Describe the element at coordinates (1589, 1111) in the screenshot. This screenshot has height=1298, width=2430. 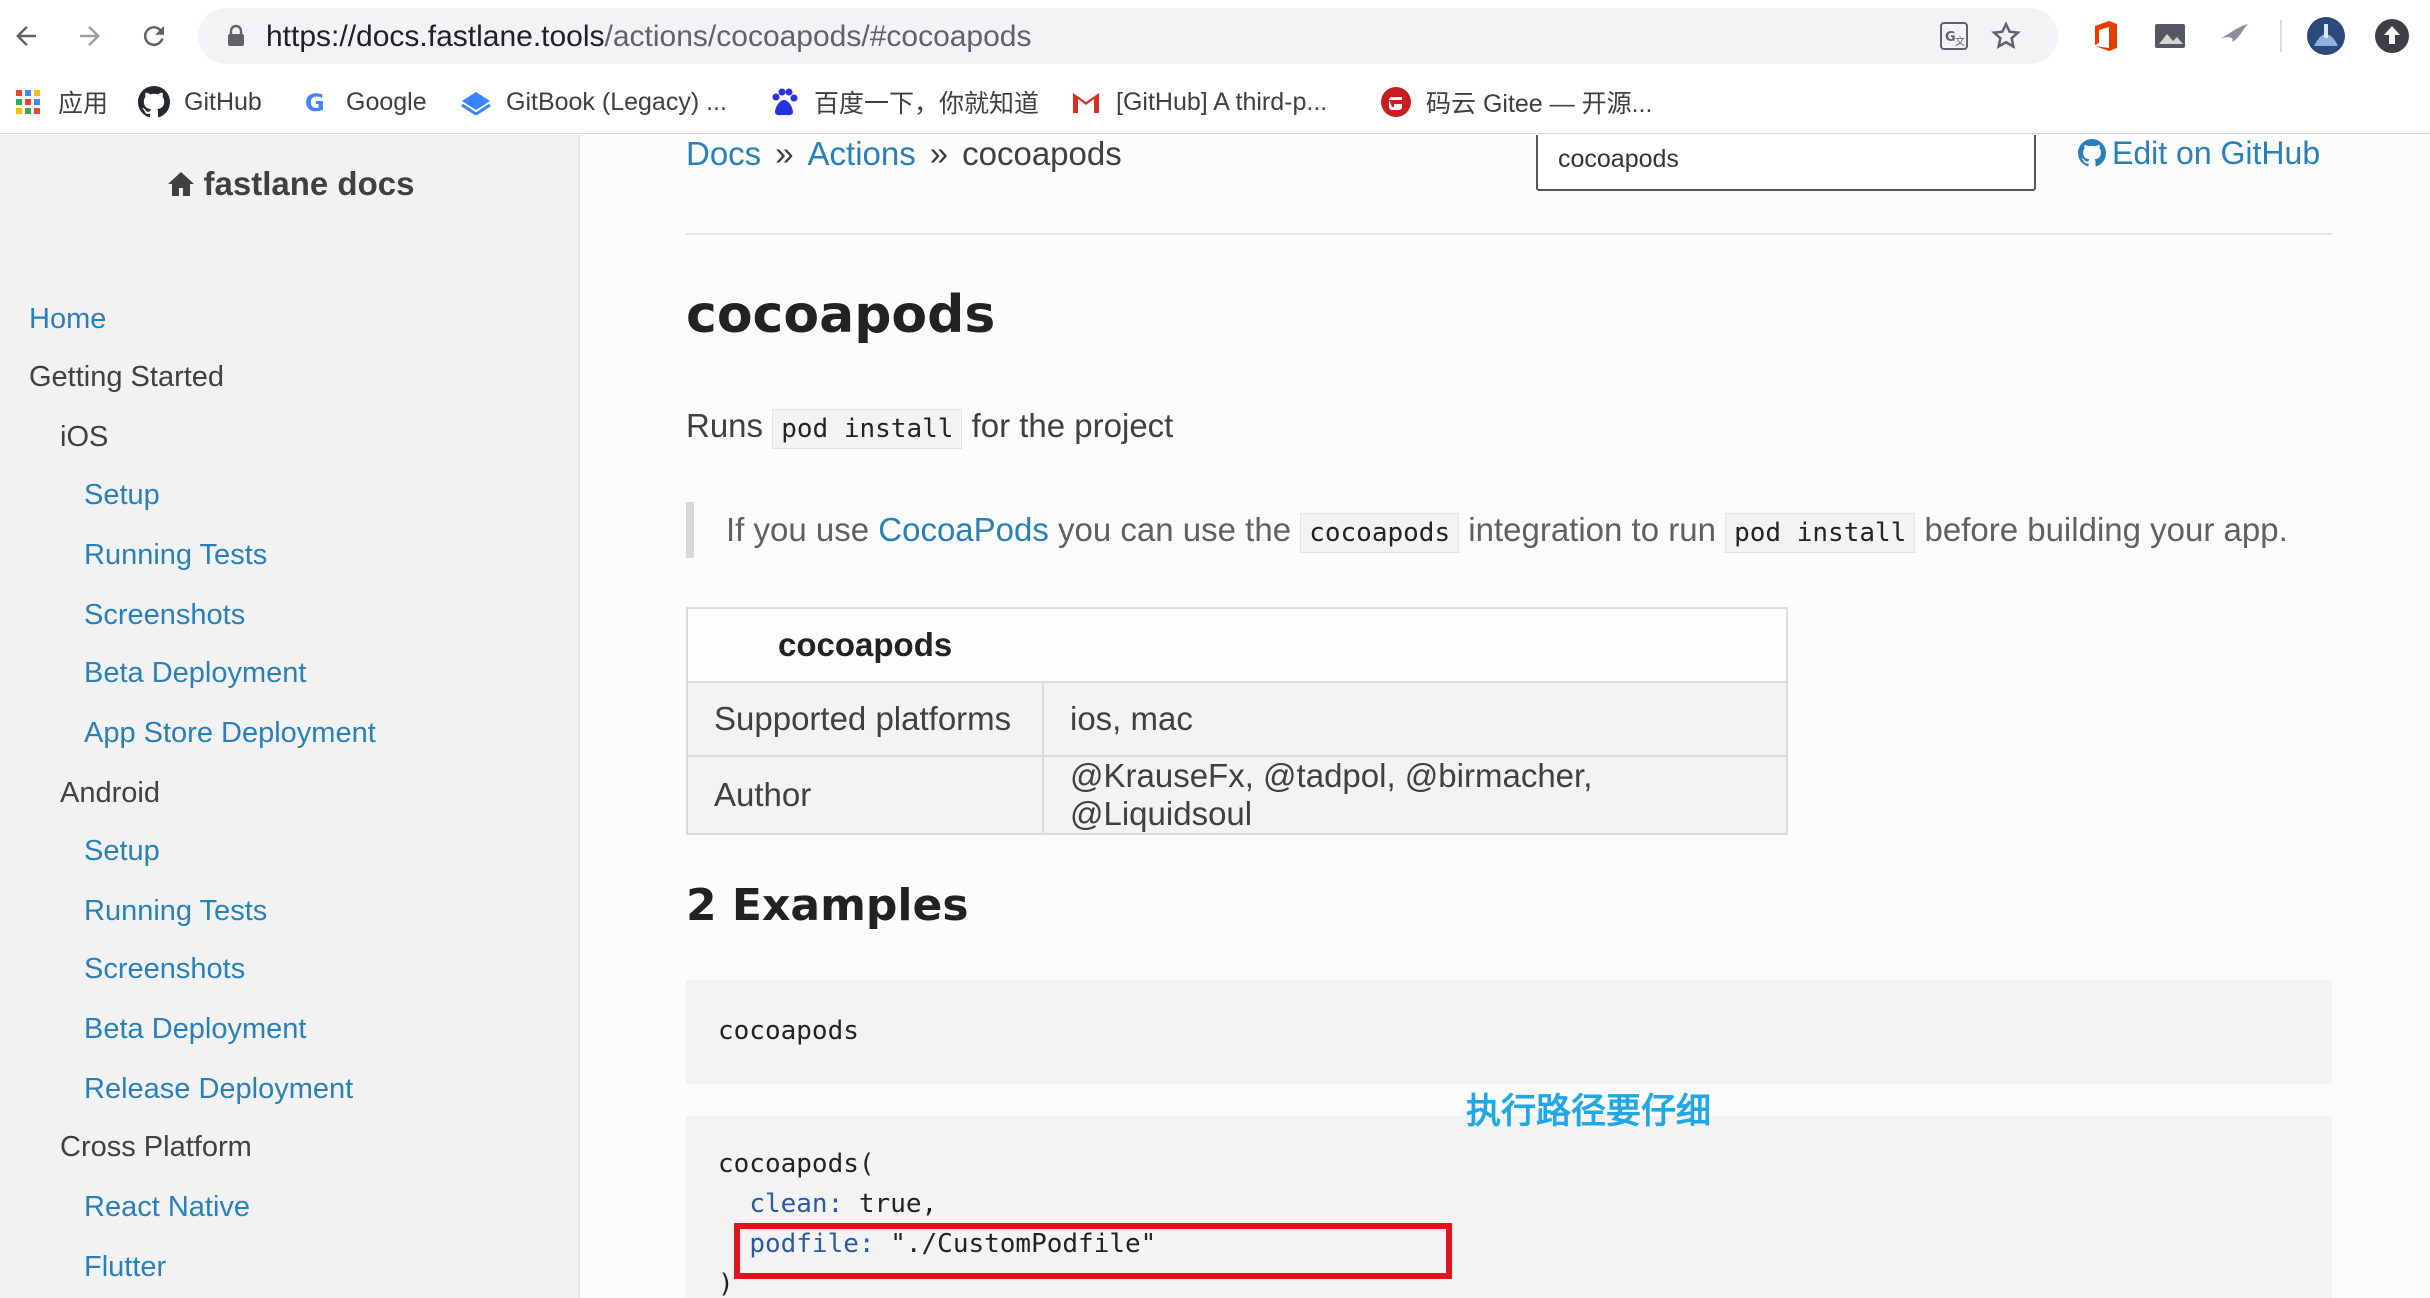
I see `annotation-text: 执行路径要仔细` at that location.